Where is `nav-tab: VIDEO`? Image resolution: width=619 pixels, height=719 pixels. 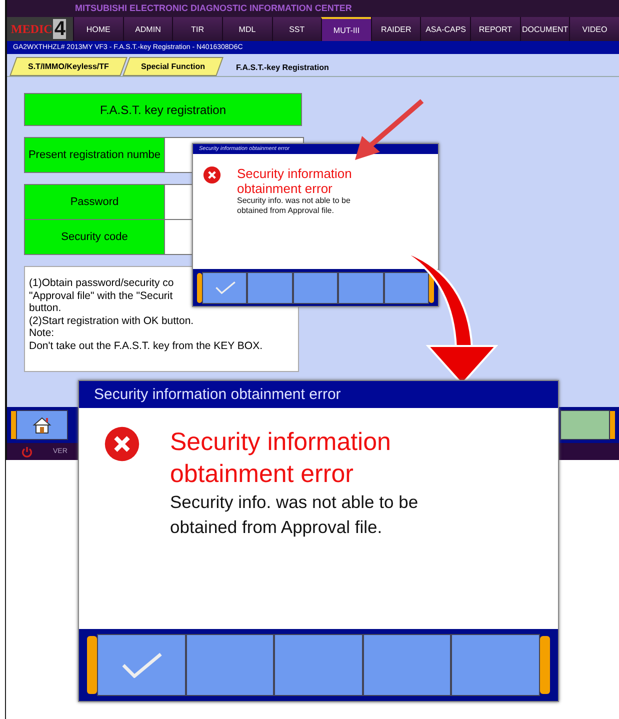 nav-tab: VIDEO is located at coordinates (594, 29).